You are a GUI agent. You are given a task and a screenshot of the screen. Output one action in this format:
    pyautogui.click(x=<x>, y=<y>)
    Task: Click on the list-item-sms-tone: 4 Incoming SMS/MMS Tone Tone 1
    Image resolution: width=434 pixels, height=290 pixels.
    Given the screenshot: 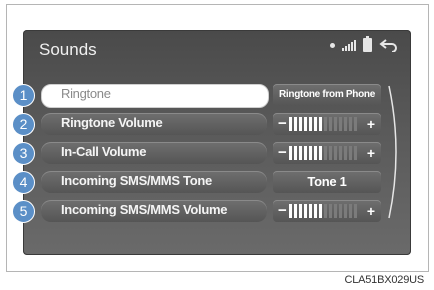 What is the action you would take?
    pyautogui.click(x=211, y=182)
    